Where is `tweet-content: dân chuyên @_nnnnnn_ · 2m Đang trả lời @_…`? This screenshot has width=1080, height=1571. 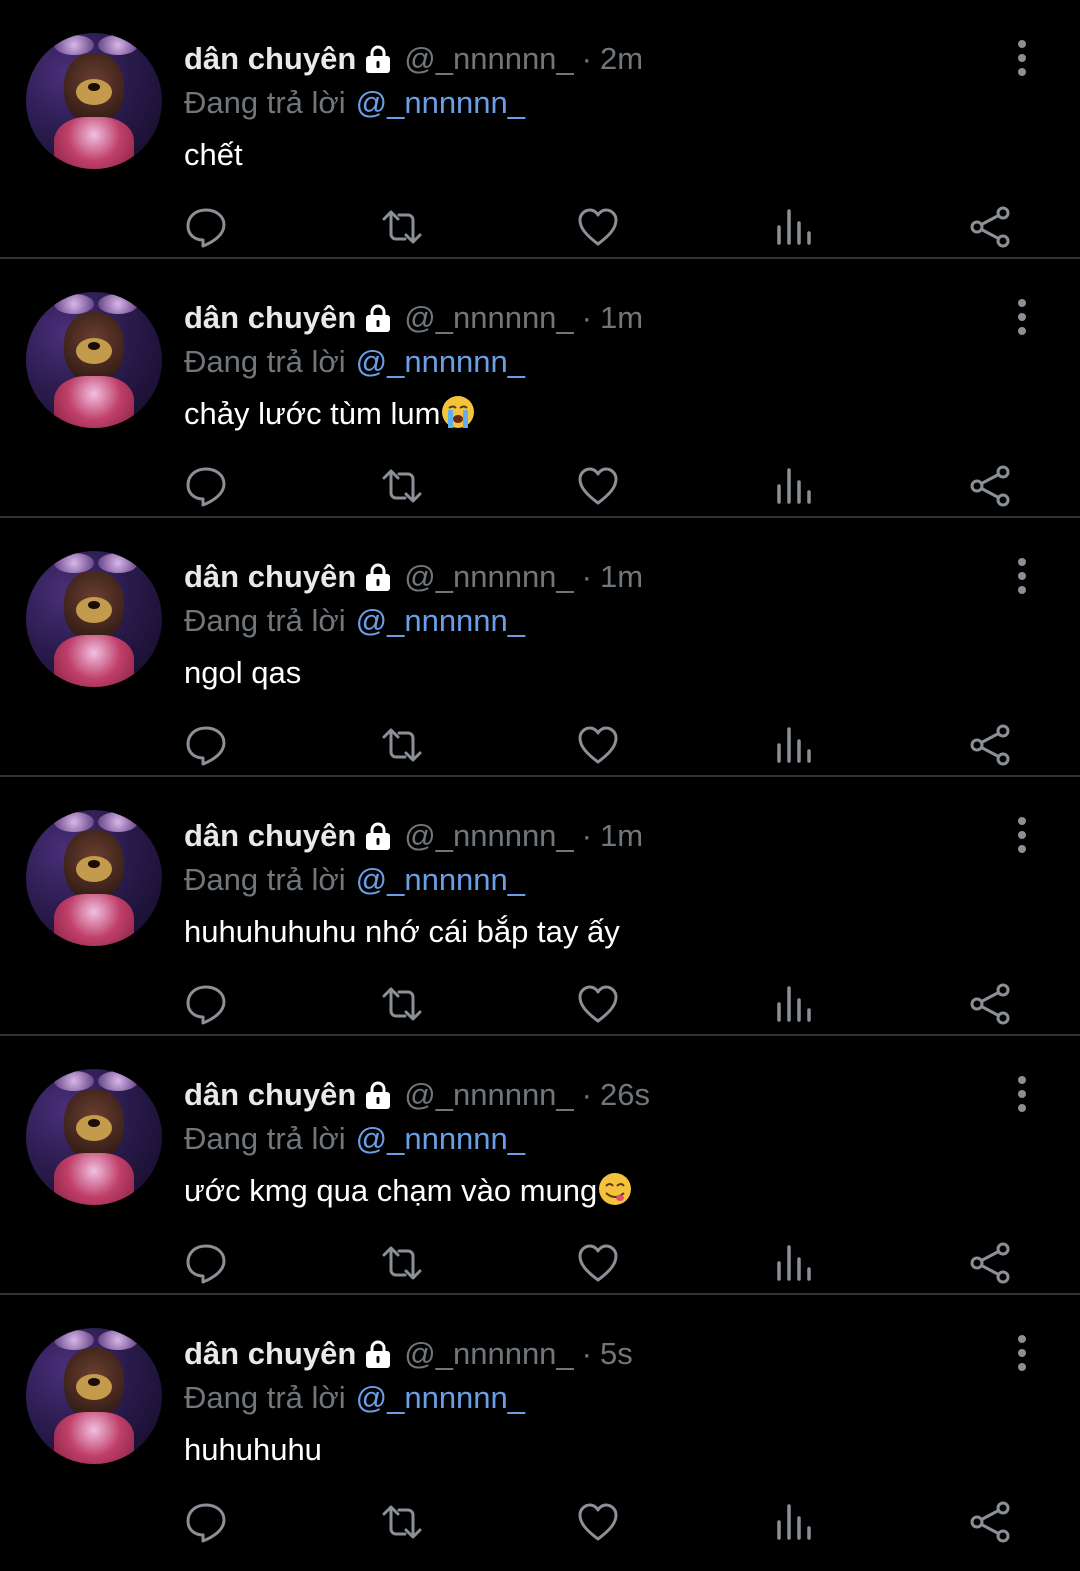
tweet-content: dân chuyên @_nnnnnn_ · 2m Đang trả lời @_… is located at coordinates (612, 107).